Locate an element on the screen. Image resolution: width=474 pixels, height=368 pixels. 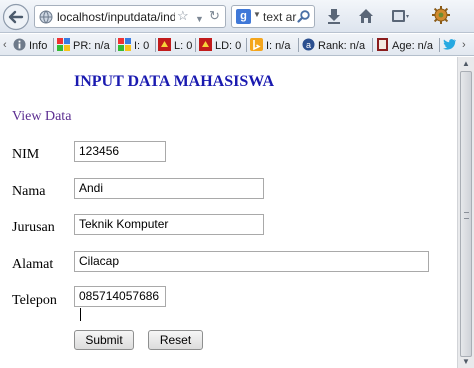
indexed-item: I: 0 is located at coordinates (133, 45).